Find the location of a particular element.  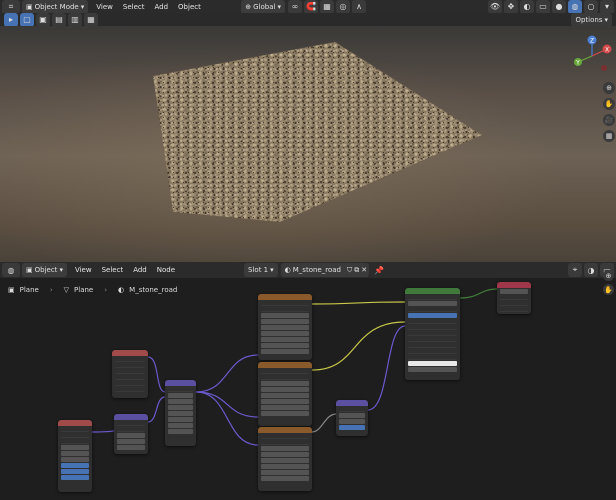

grid-icon: ▦ is located at coordinates (609, 136).